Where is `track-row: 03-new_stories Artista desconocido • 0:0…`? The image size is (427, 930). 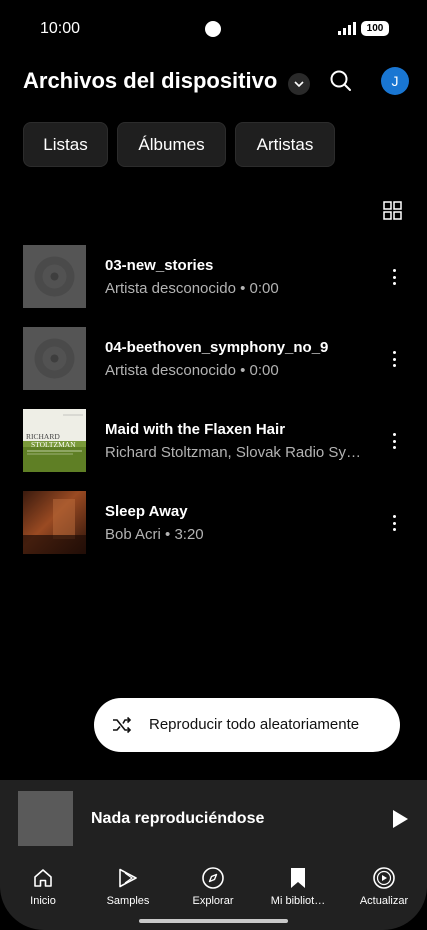 track-row: 03-new_stories Artista desconocido • 0:0… is located at coordinates (213, 277).